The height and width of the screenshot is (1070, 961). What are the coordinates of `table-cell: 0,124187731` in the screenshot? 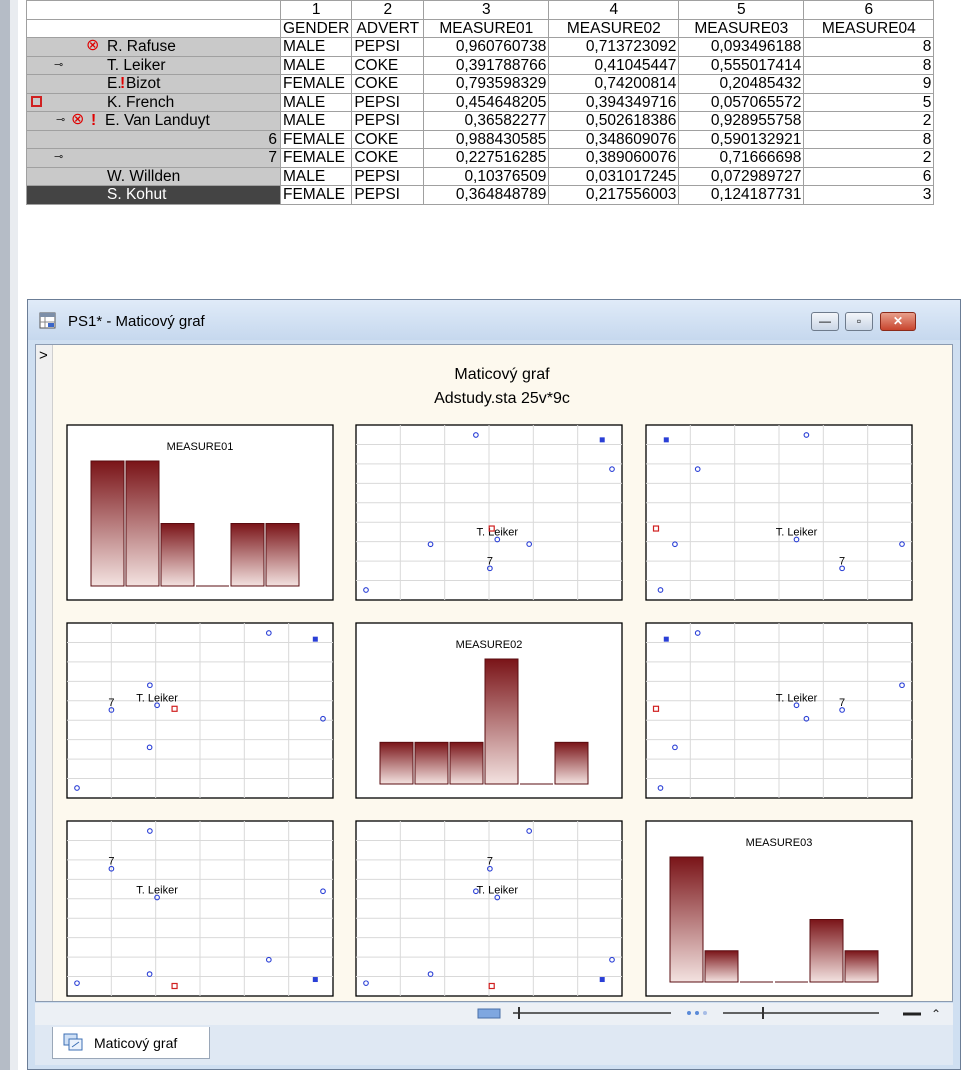 It's located at (741, 195).